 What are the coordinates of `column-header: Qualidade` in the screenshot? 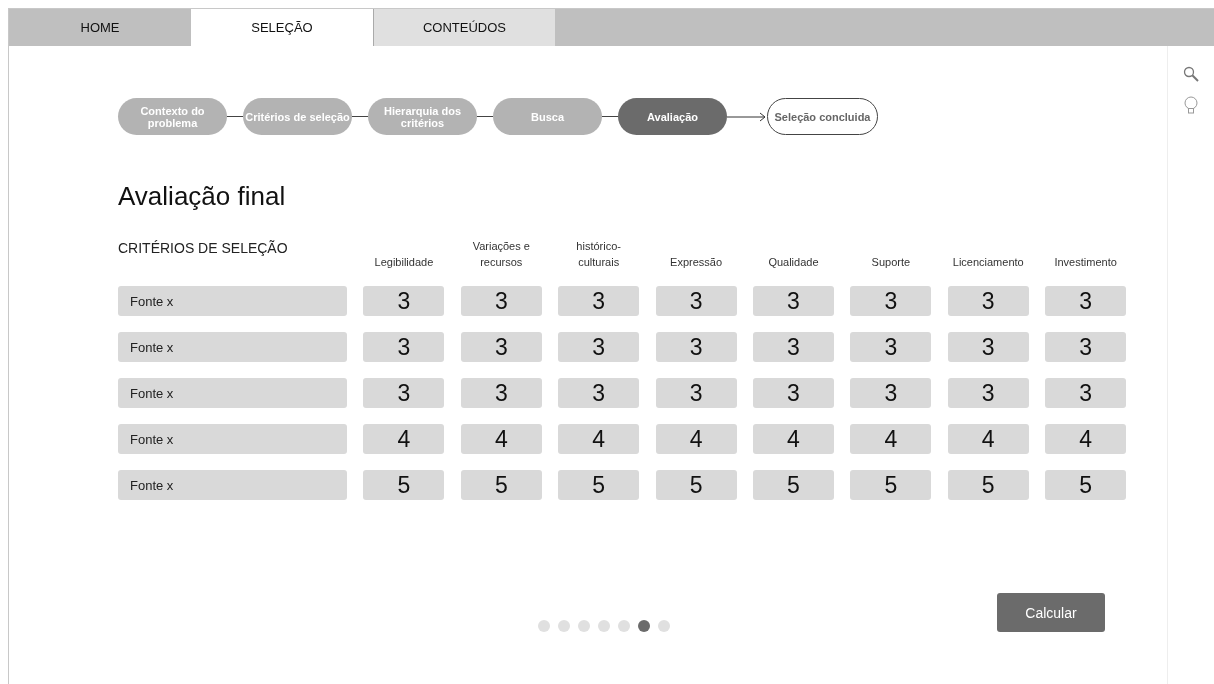 It's located at (793, 262).